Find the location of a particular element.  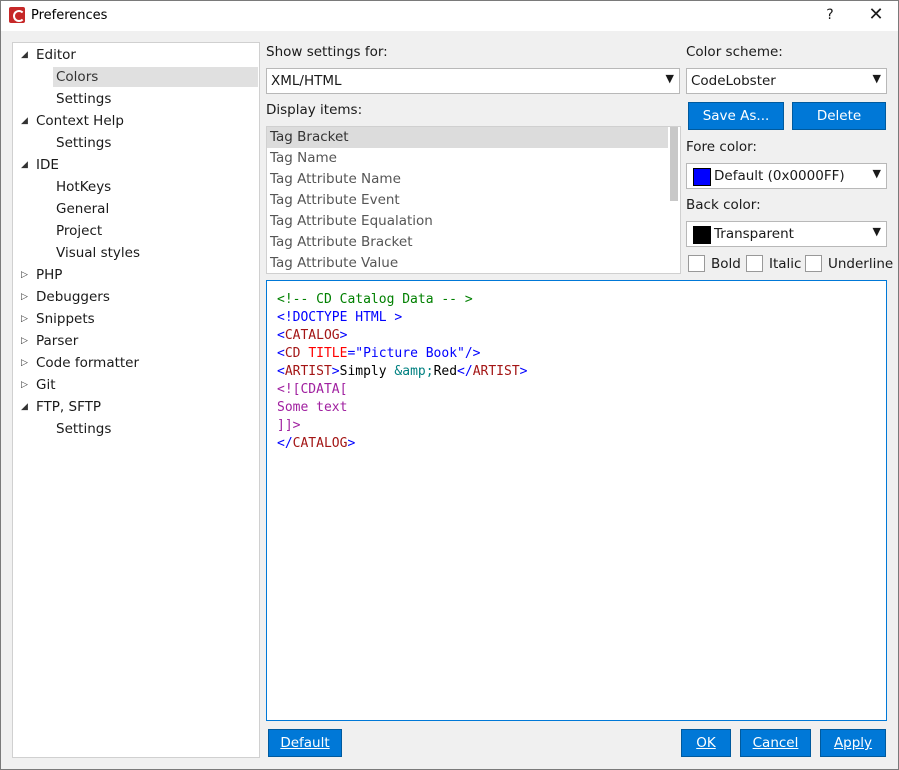

help-button: ? is located at coordinates (830, 15).